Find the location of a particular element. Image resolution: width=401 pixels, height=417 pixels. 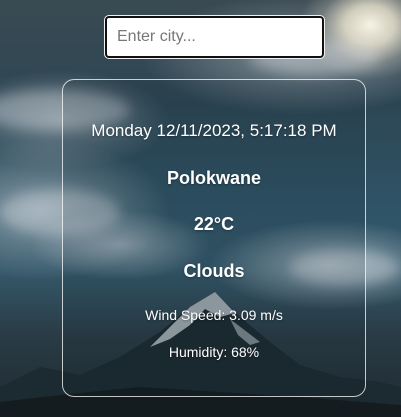

temperature-value: 22°C is located at coordinates (214, 224).